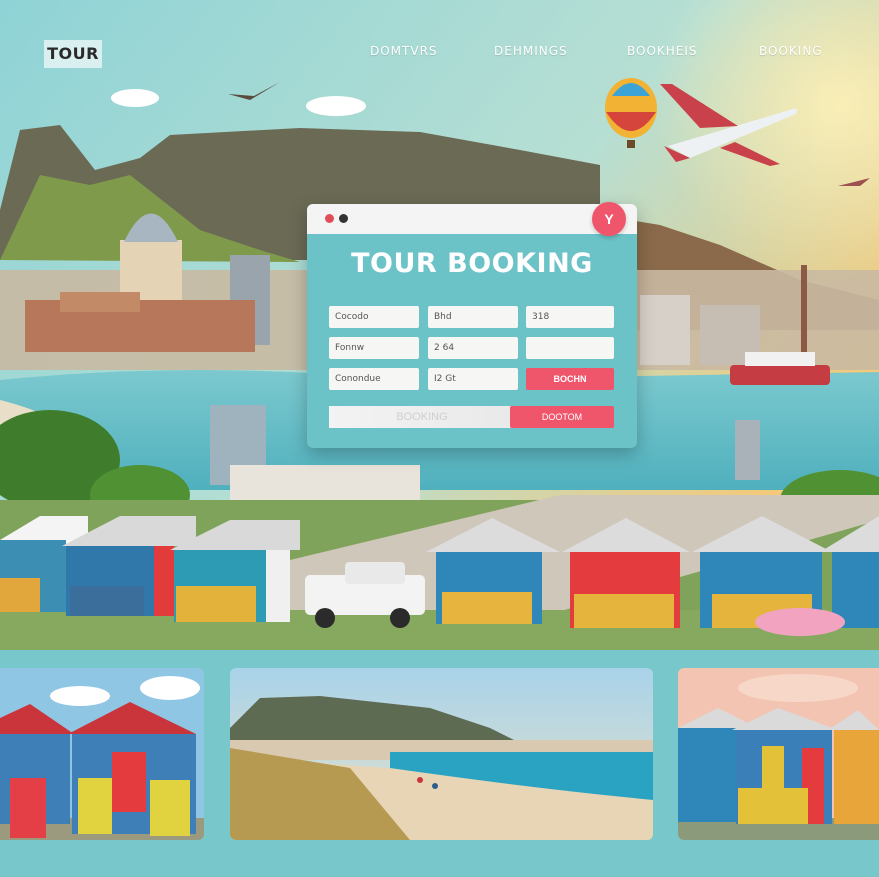 The width and height of the screenshot is (879, 877). I want to click on nav-link-tours: DOMTVRS, so click(404, 51).